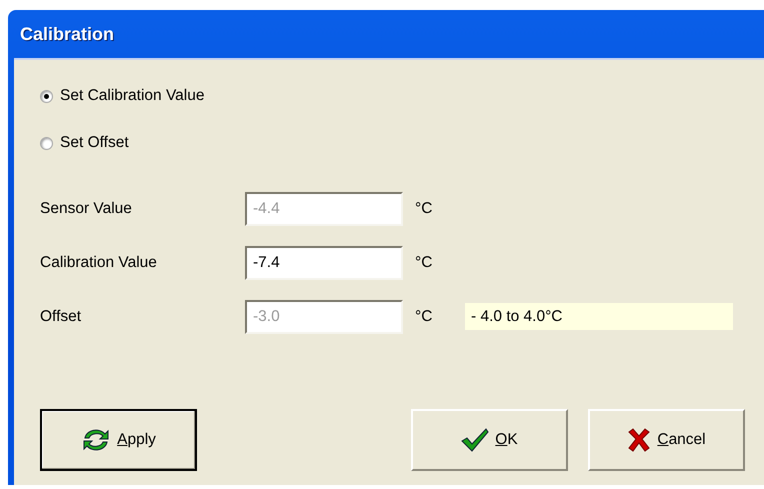  I want to click on ok-button: OK, so click(489, 440).